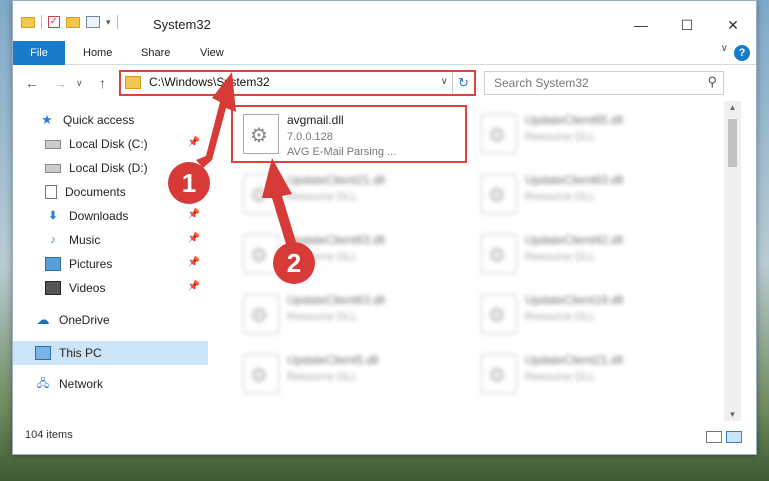  Describe the element at coordinates (43, 384) in the screenshot. I see `network-icon: 🖧` at that location.